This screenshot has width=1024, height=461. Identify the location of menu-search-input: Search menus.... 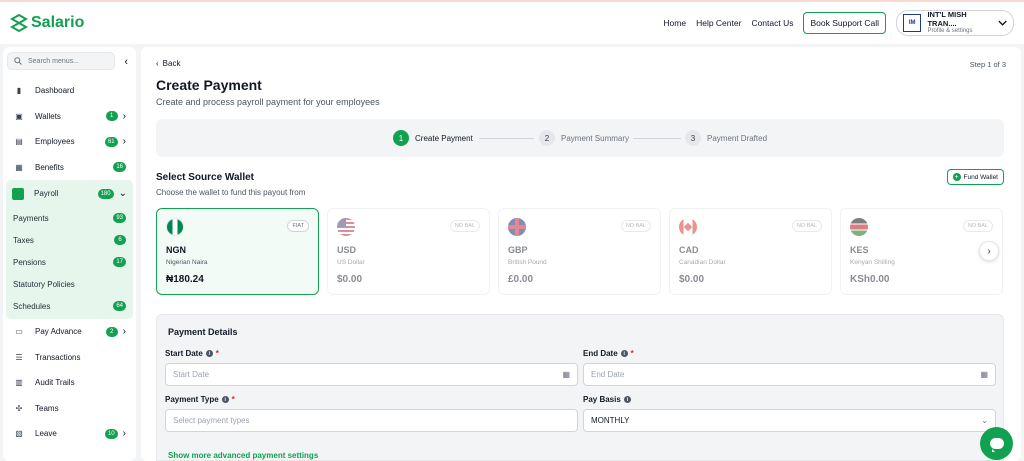
(61, 61).